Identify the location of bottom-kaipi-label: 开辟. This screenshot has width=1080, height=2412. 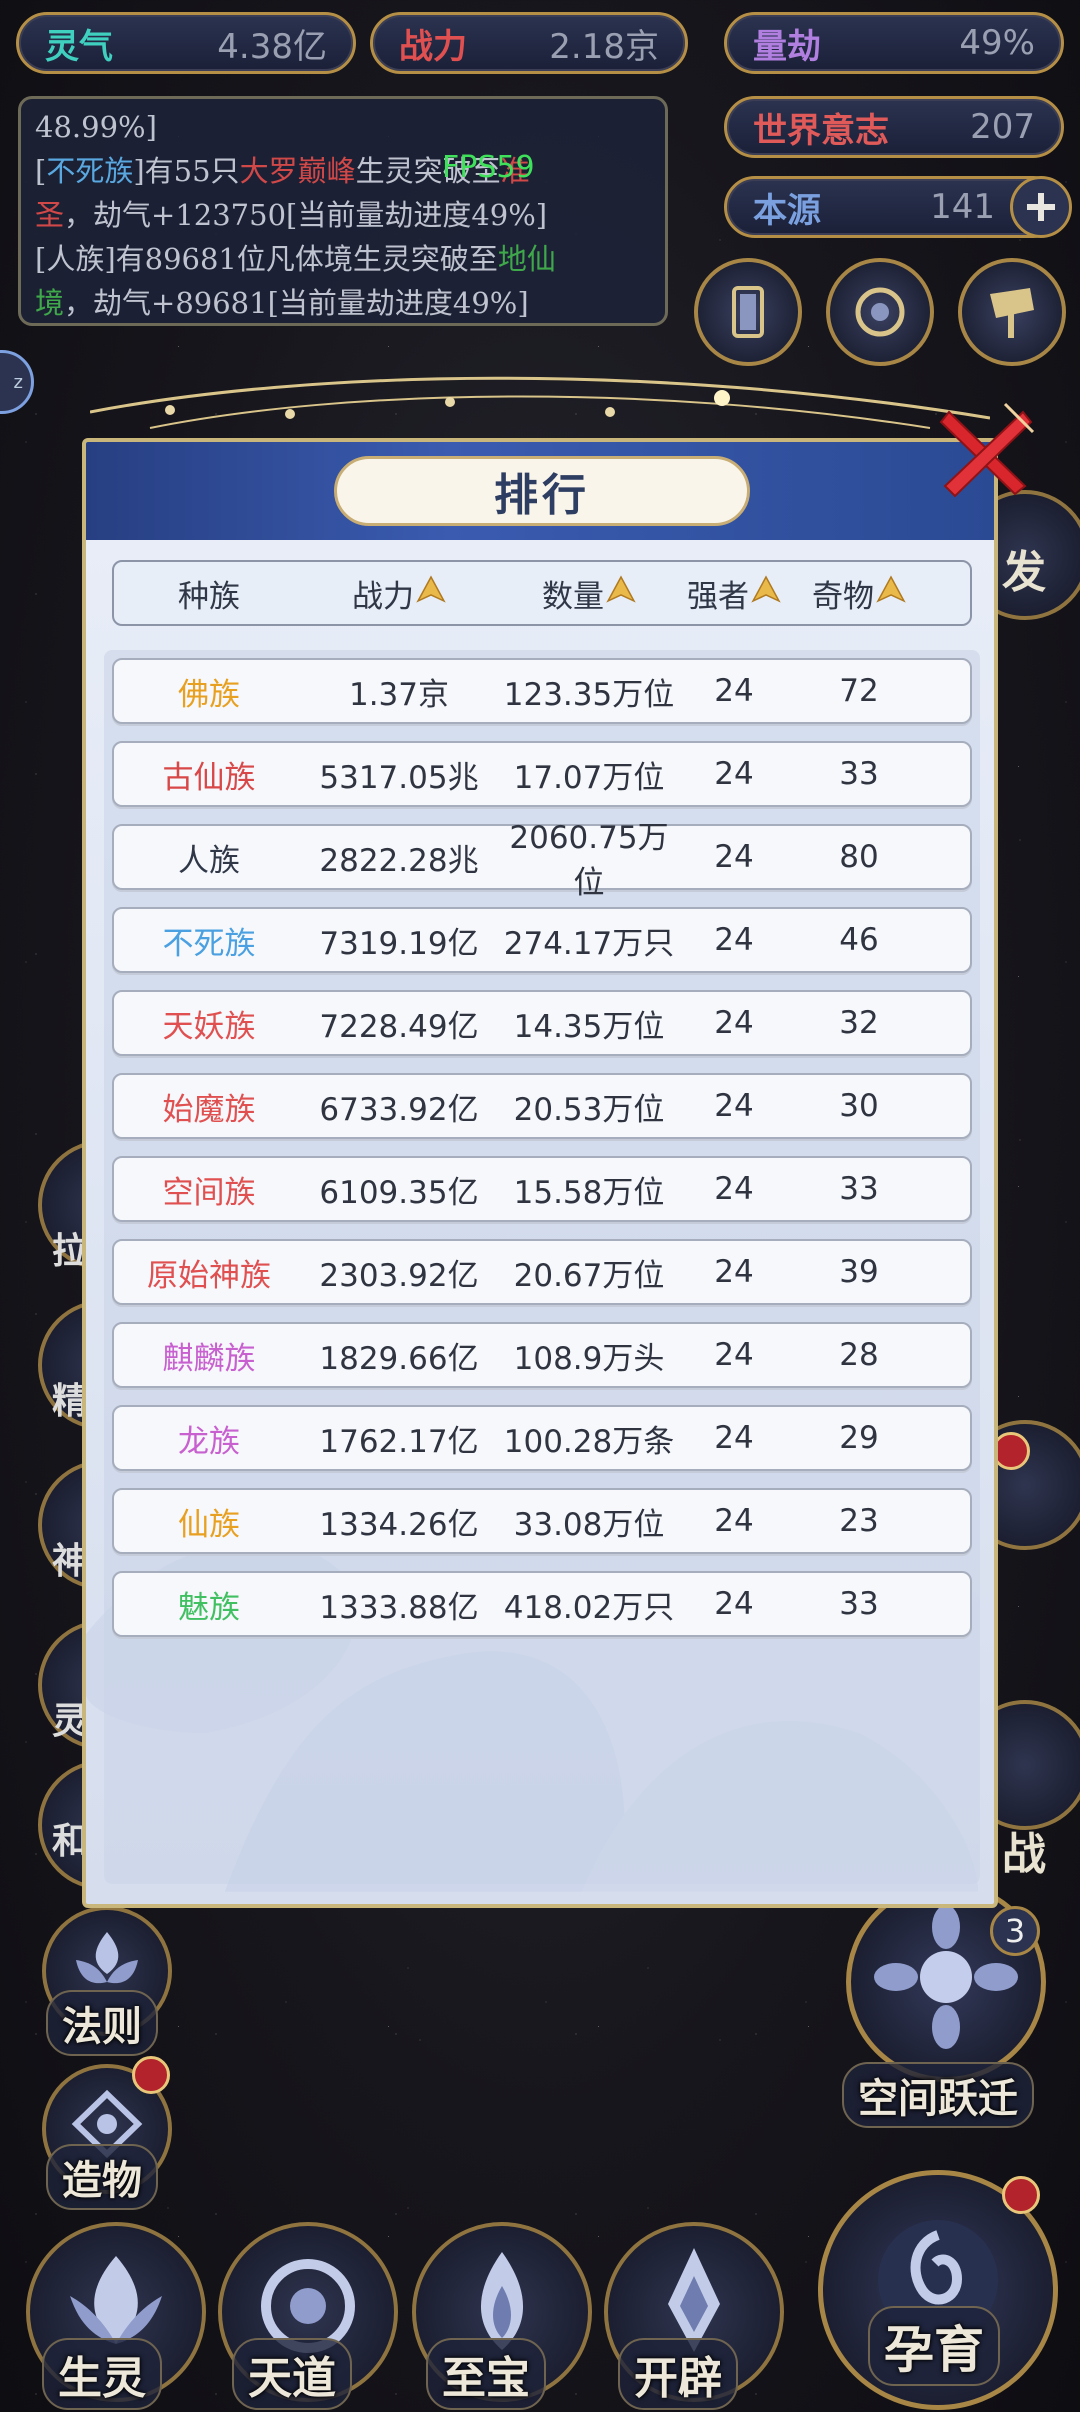
(678, 2374).